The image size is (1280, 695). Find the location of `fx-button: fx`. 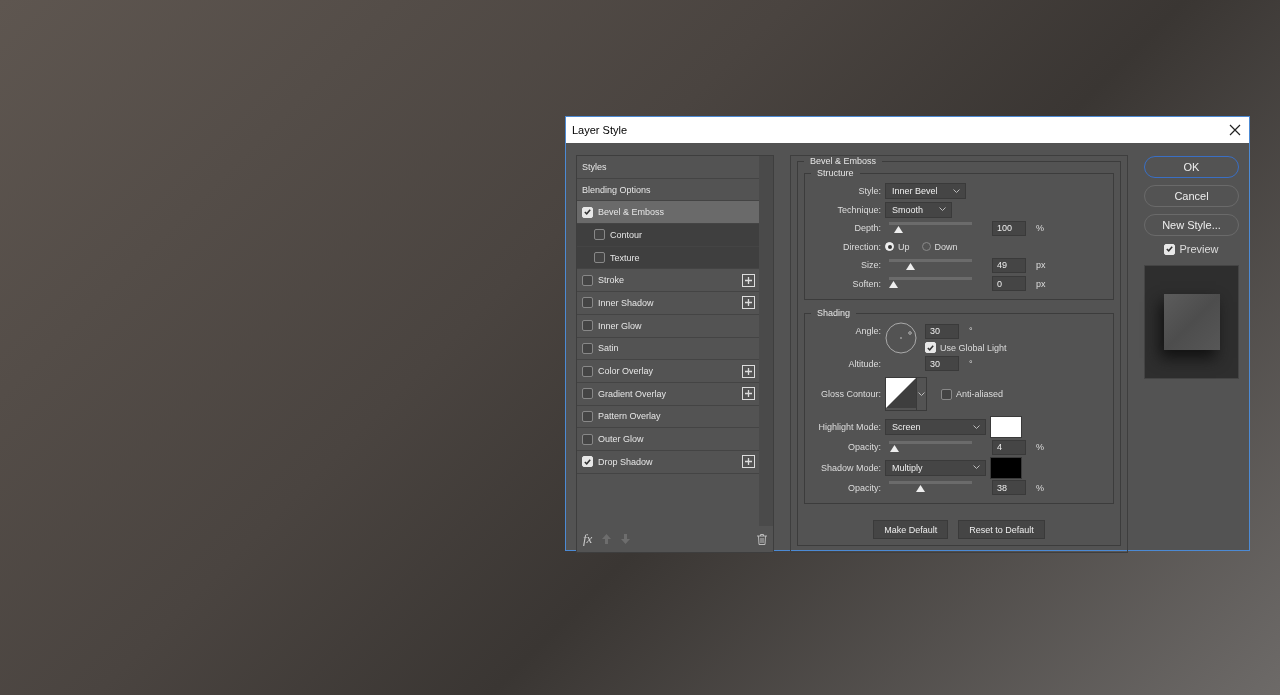

fx-button: fx is located at coordinates (588, 539).